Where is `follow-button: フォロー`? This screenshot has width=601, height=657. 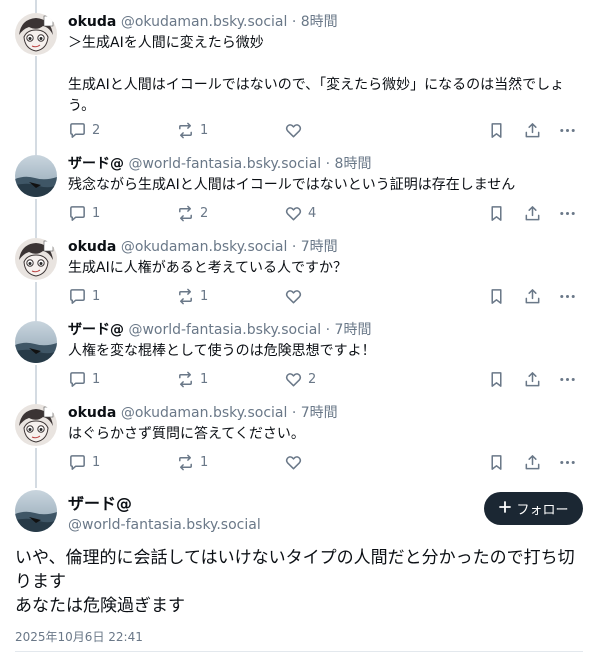
follow-button: フォロー is located at coordinates (533, 508).